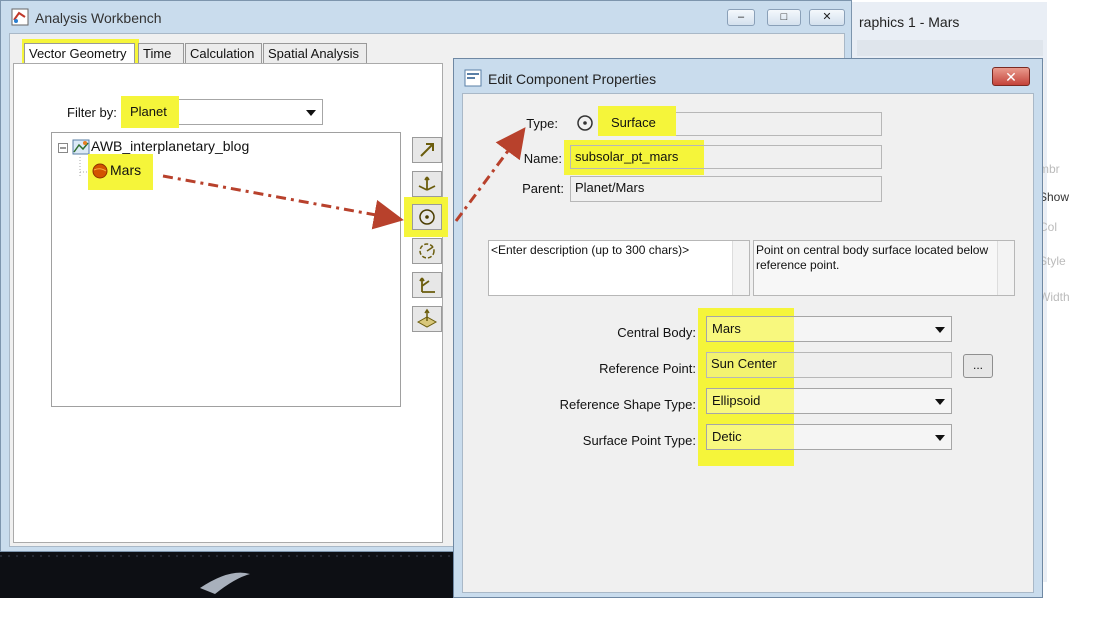  Describe the element at coordinates (148, 111) in the screenshot. I see `filter-value: Planet` at that location.